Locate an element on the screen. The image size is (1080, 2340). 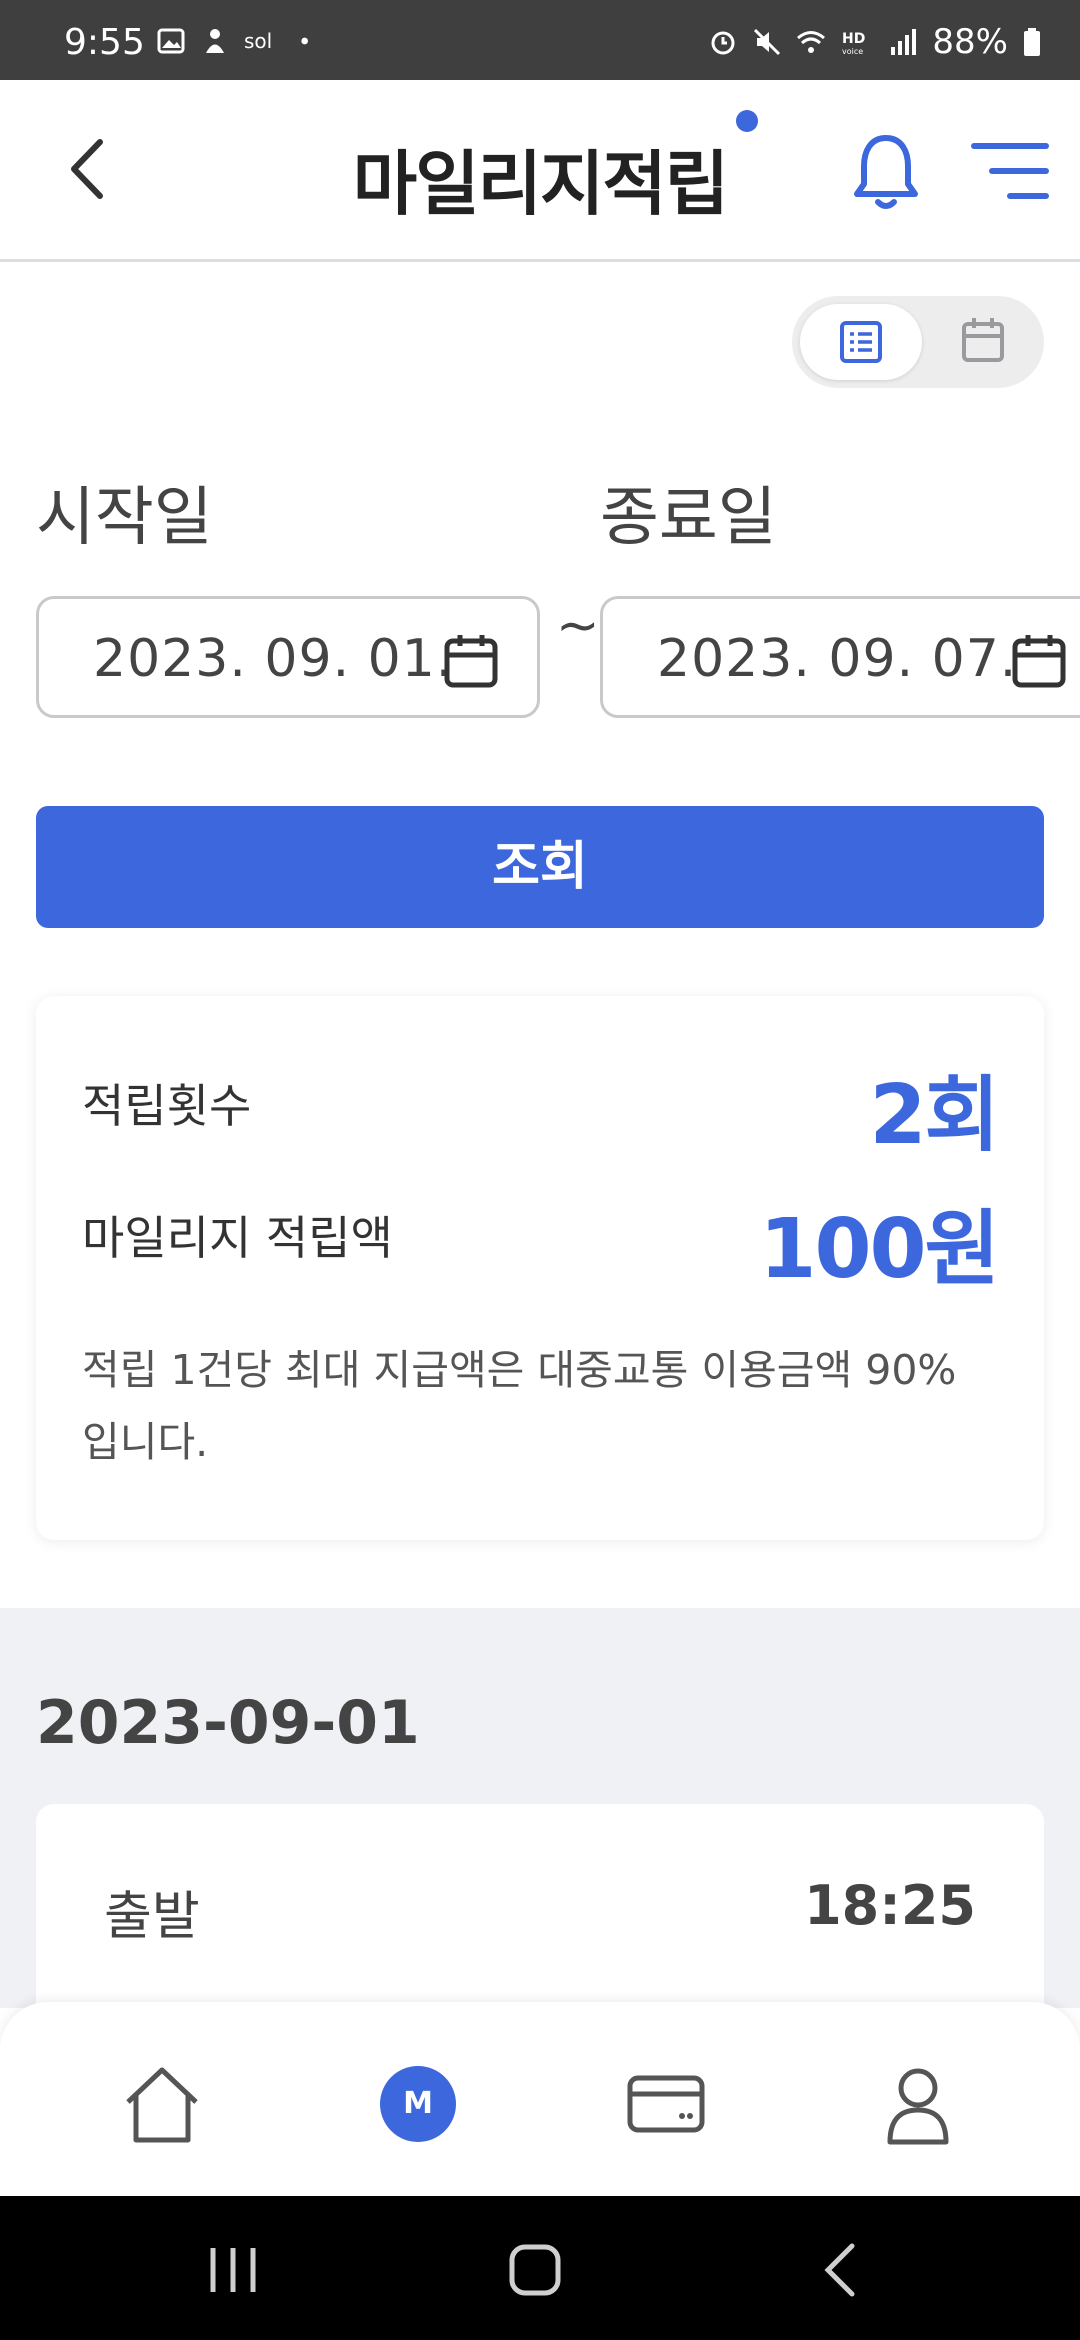
home-square-icon is located at coordinates (535, 2270).